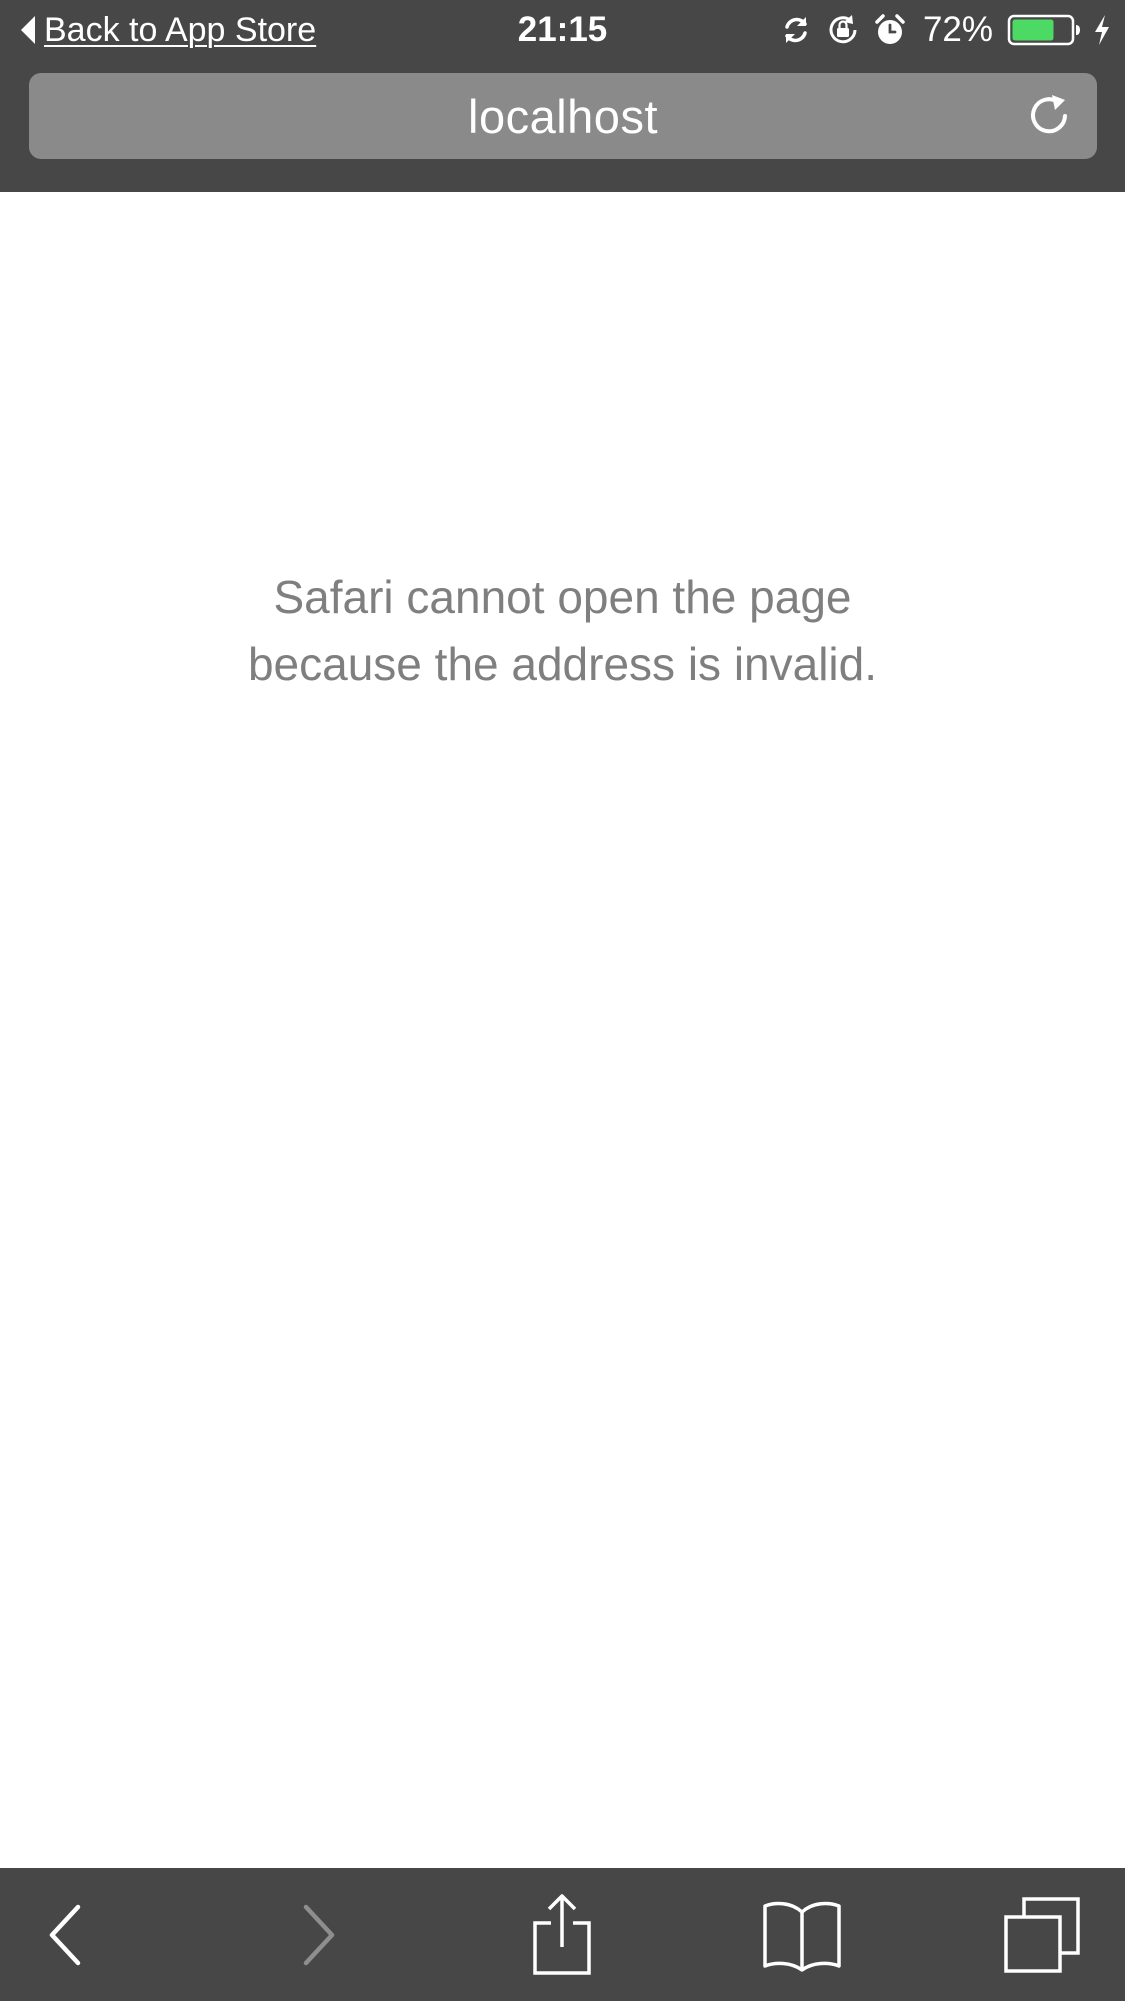 The image size is (1125, 2001). I want to click on tabs-icon, so click(1042, 1934).